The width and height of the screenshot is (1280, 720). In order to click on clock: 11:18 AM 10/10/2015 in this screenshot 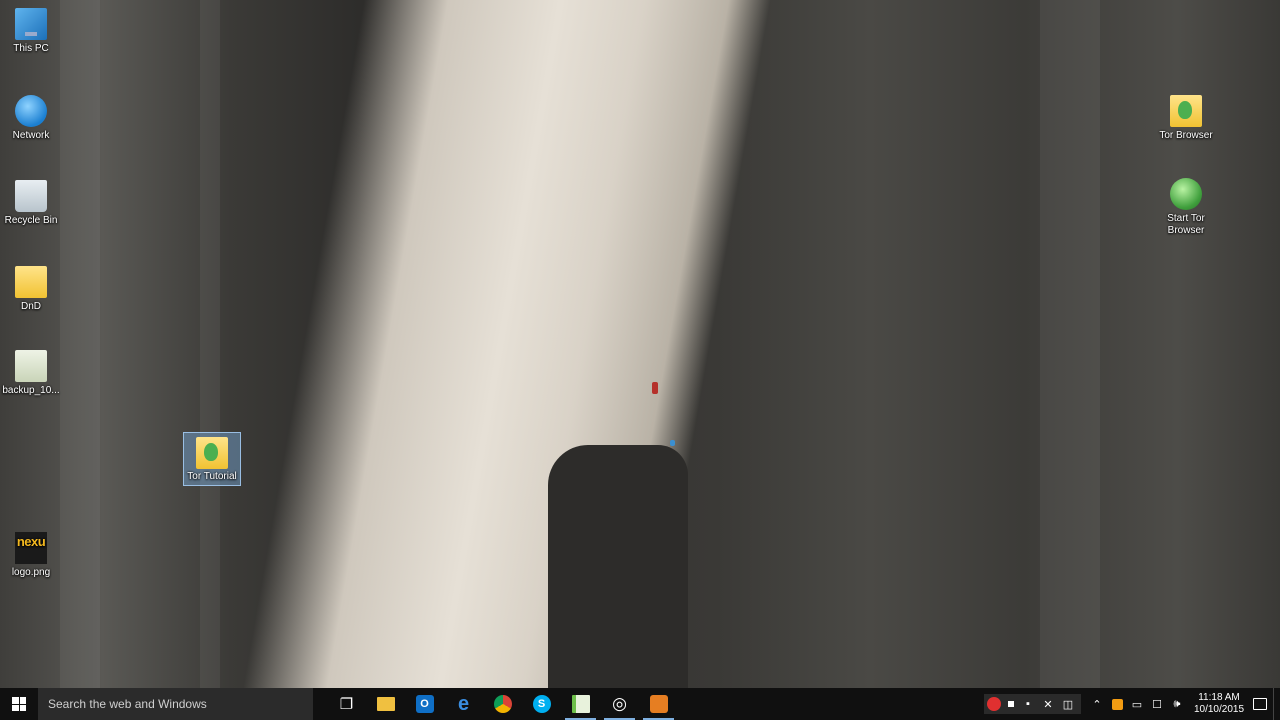, I will do `click(1219, 704)`.